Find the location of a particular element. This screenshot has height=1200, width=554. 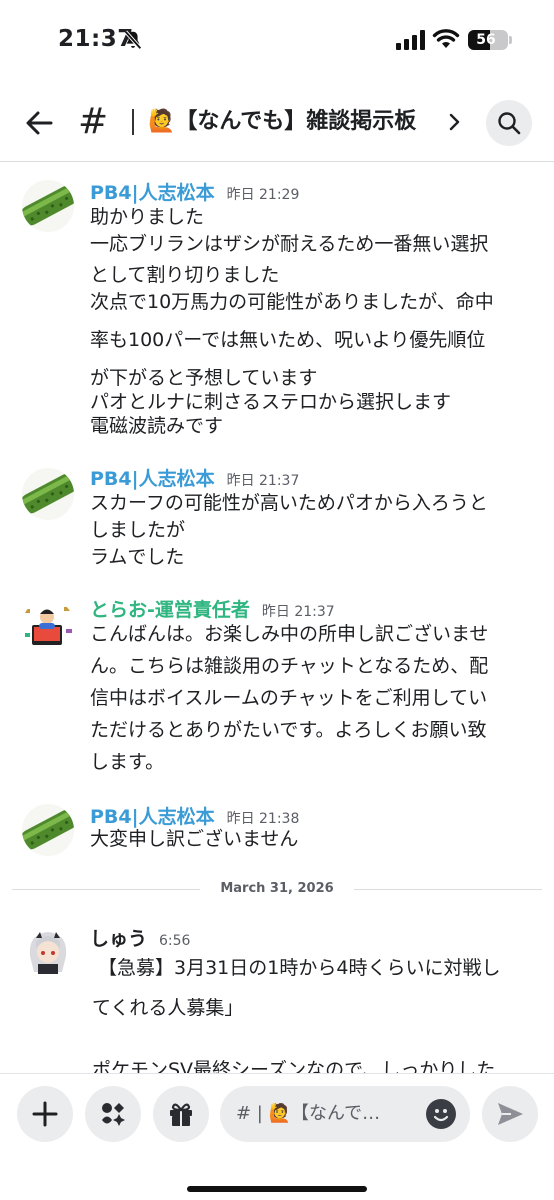

send-icon is located at coordinates (510, 1114).